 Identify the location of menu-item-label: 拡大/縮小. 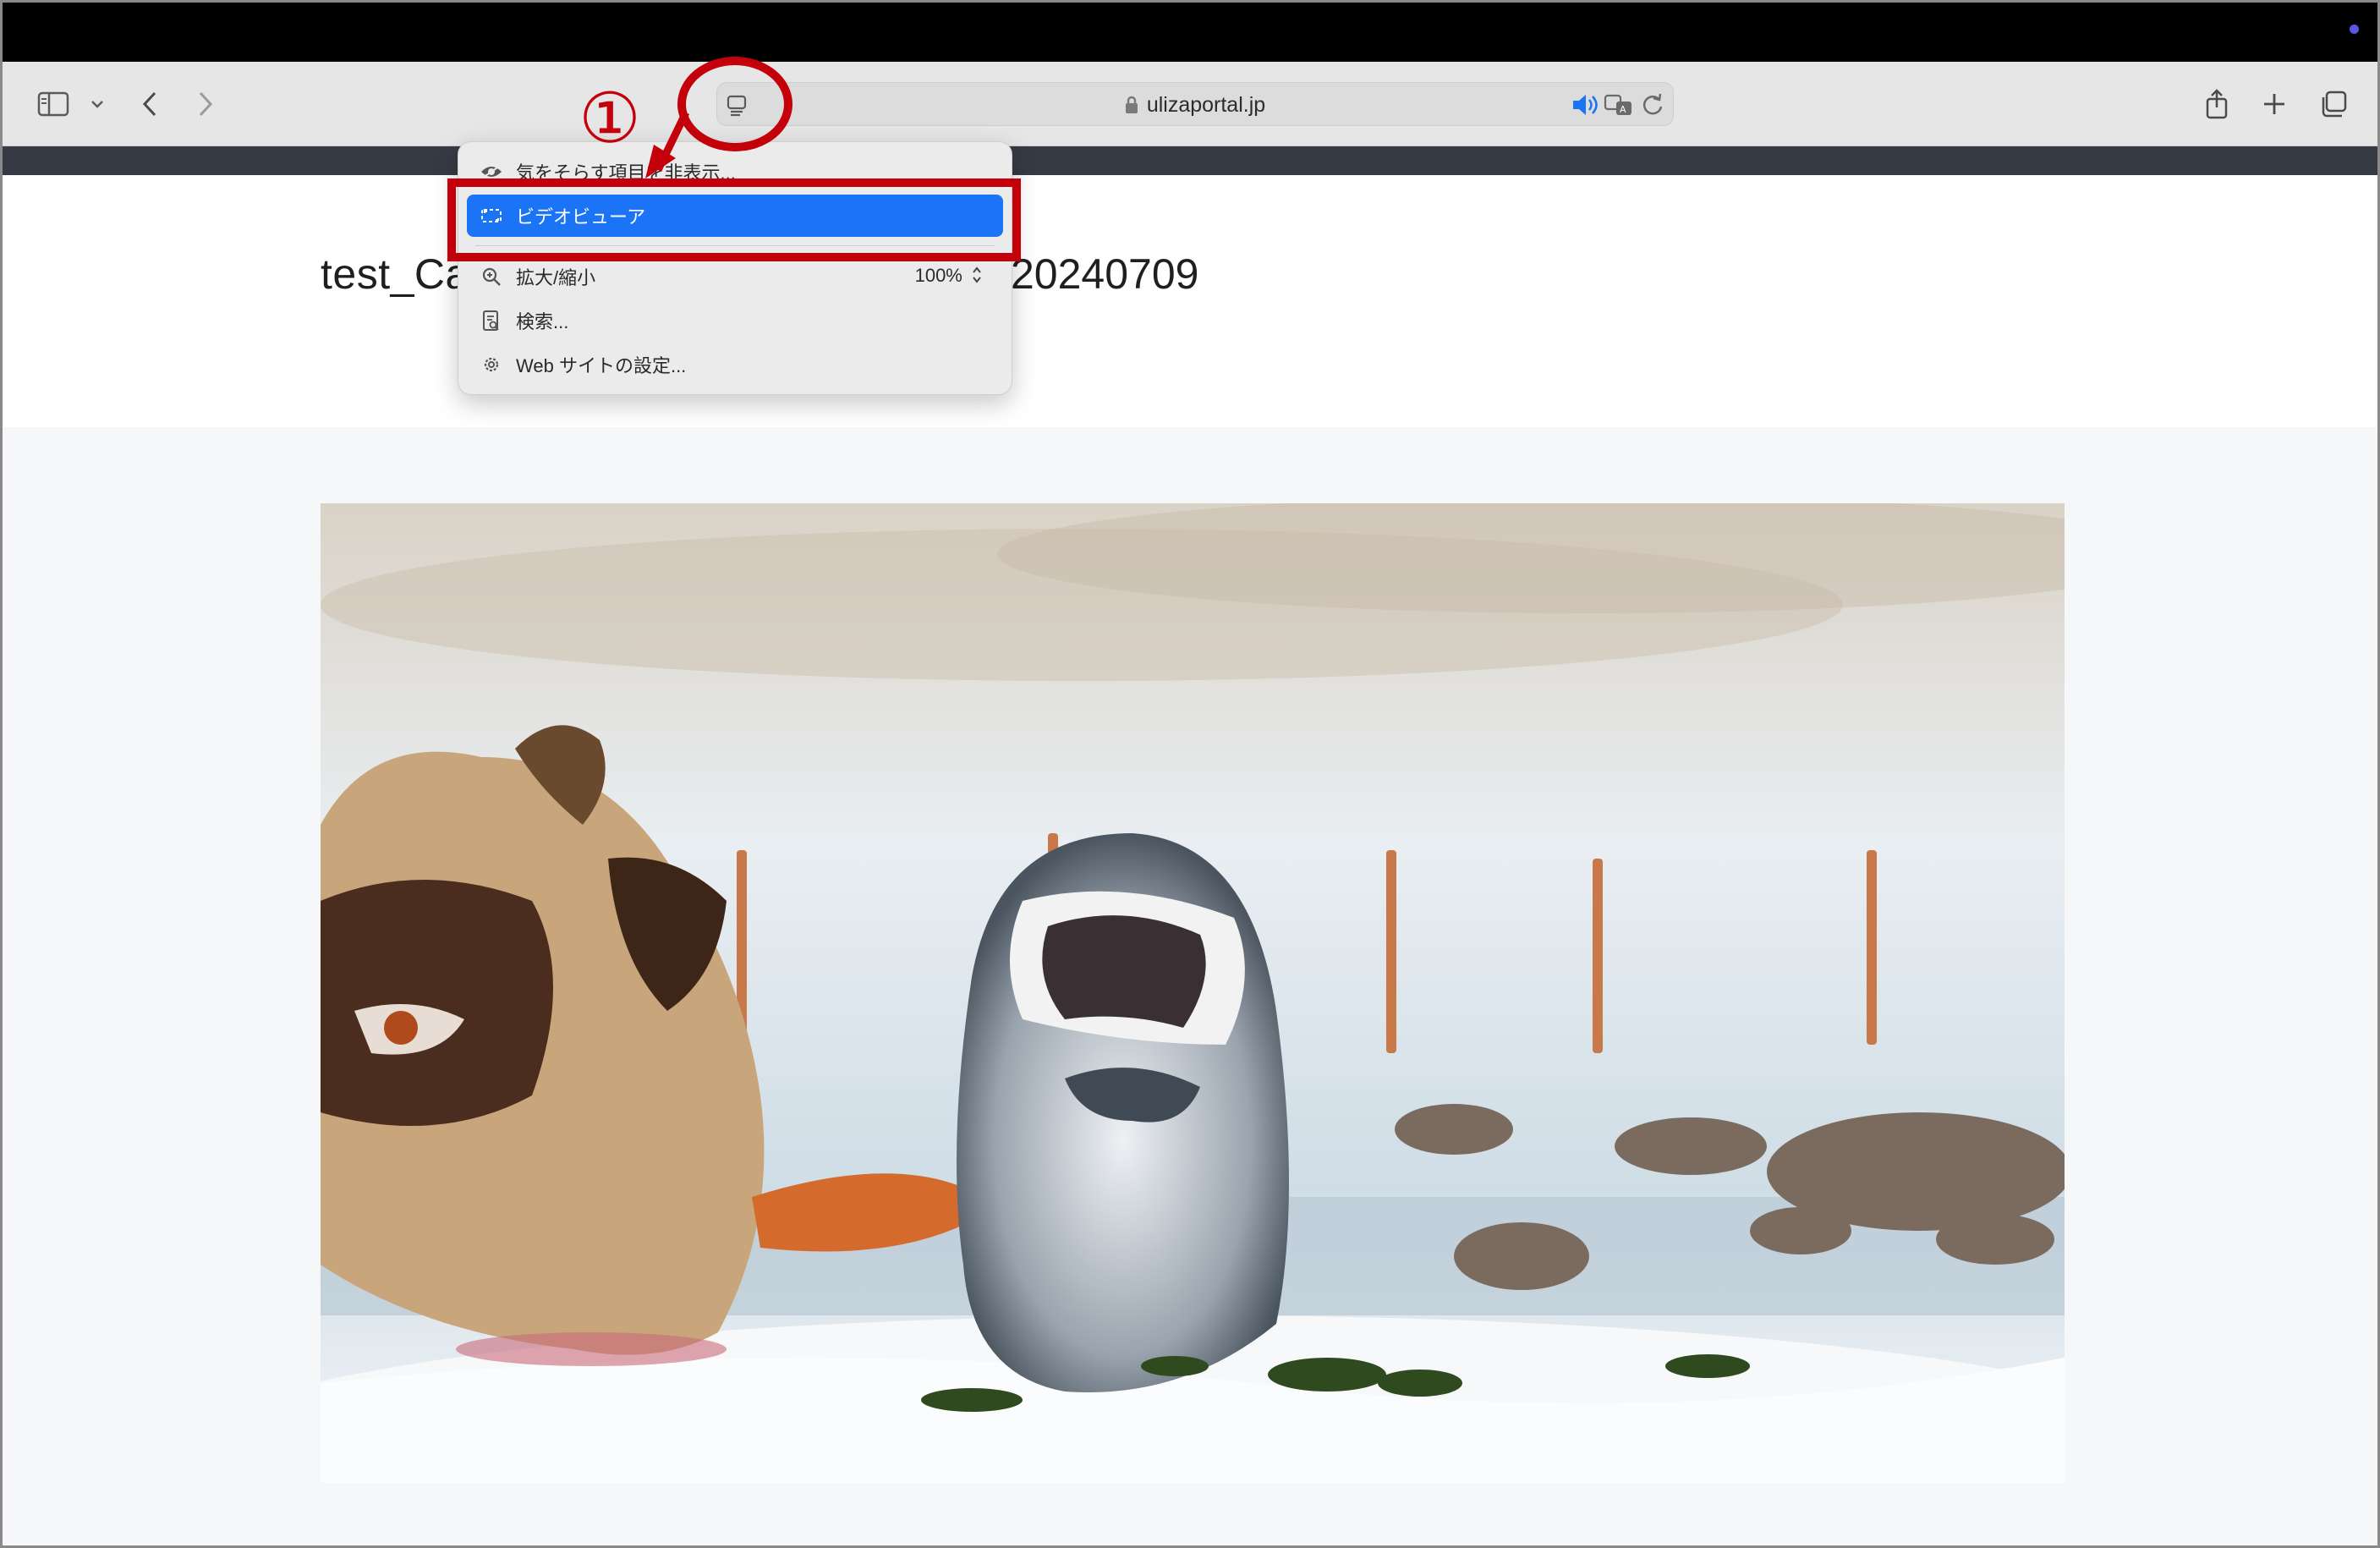
(556, 278).